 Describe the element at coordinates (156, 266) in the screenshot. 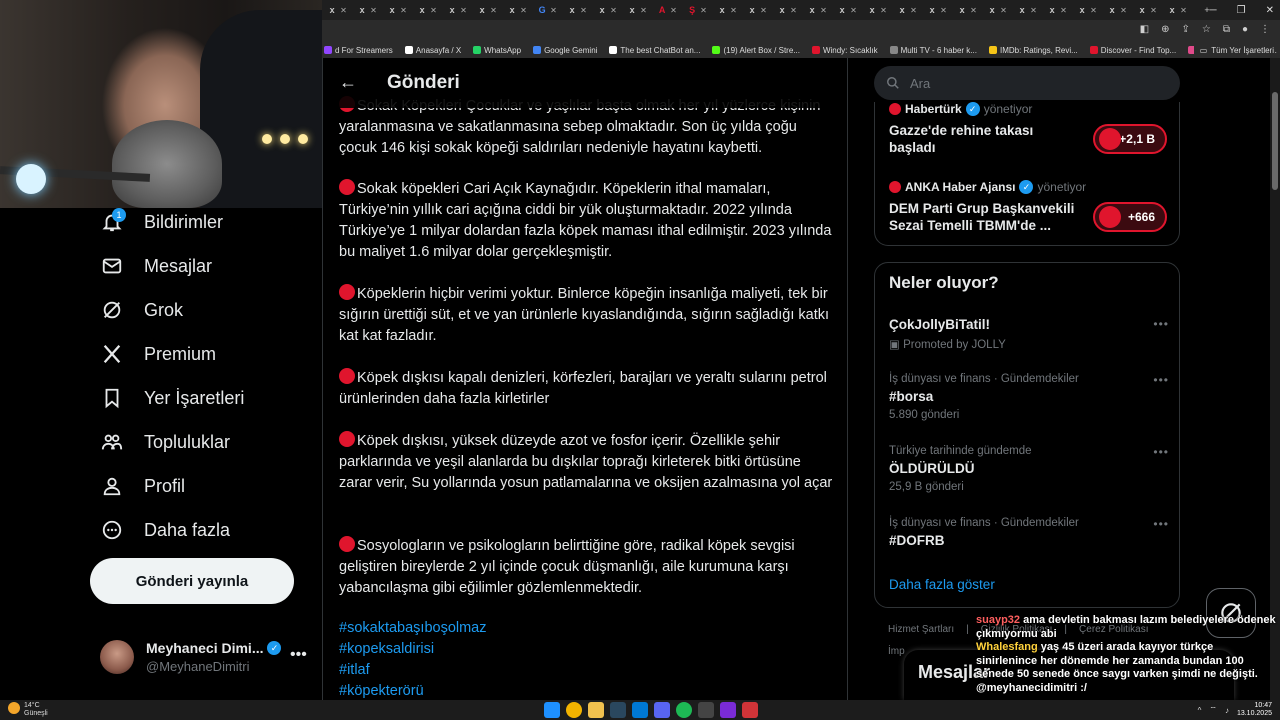

I see `nav-item-messages: Mesajlar` at that location.